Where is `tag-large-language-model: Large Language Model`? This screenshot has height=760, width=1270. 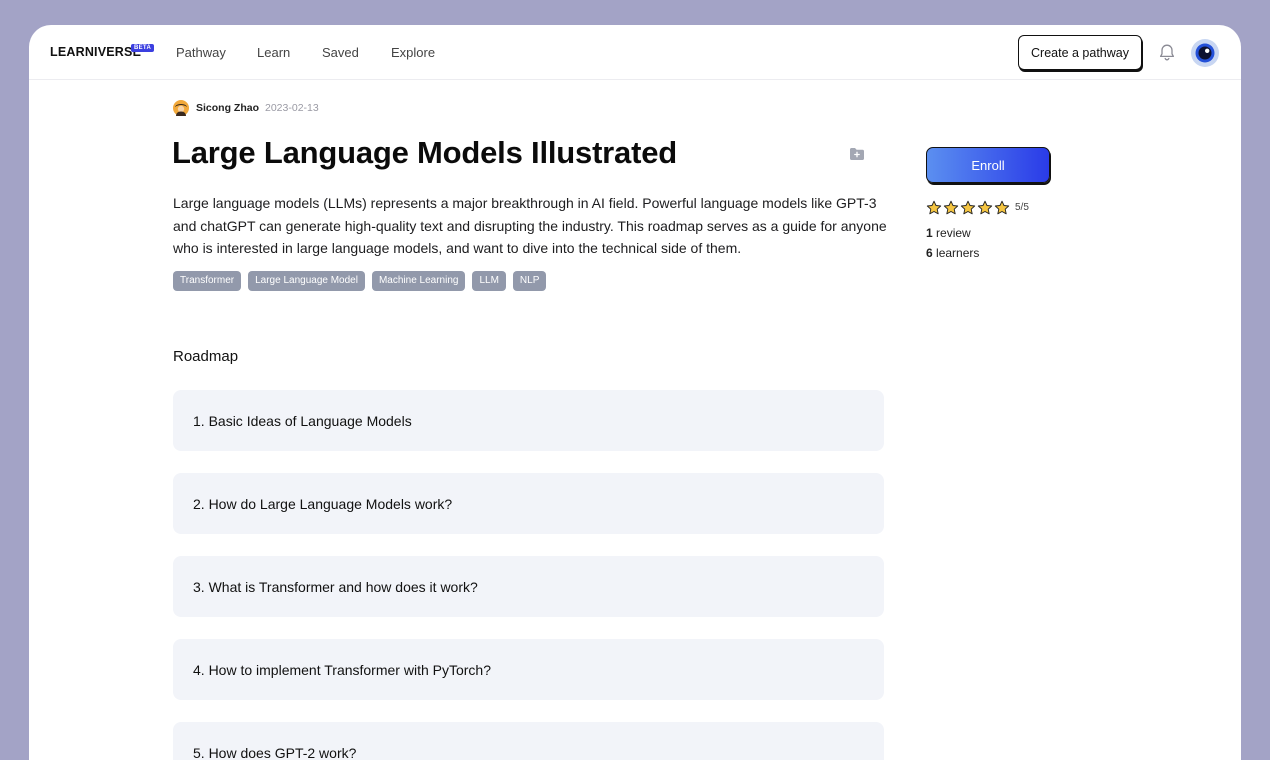 tag-large-language-model: Large Language Model is located at coordinates (306, 281).